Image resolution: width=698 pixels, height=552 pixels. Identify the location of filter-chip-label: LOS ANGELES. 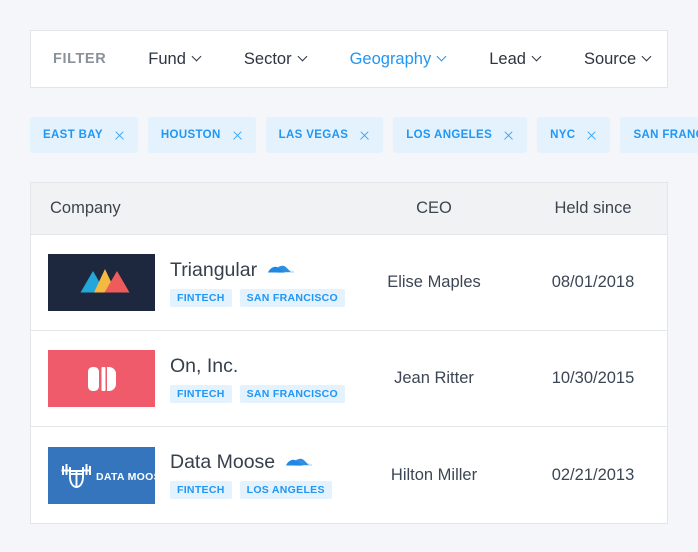
(449, 135).